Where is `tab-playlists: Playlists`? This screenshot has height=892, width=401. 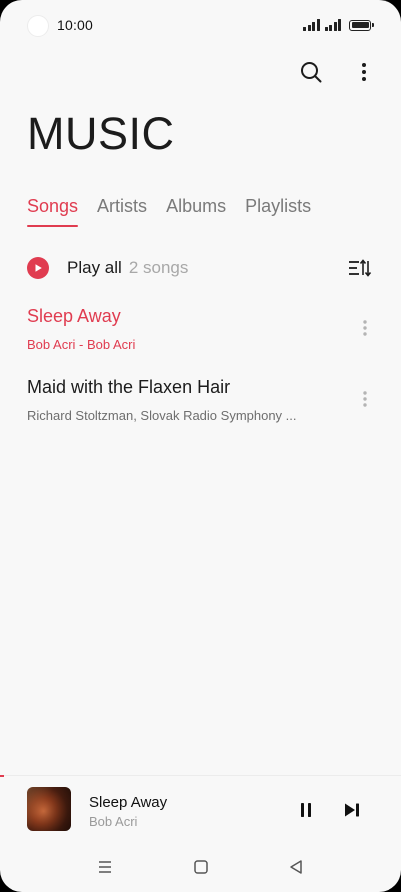
tab-playlists: Playlists is located at coordinates (278, 211).